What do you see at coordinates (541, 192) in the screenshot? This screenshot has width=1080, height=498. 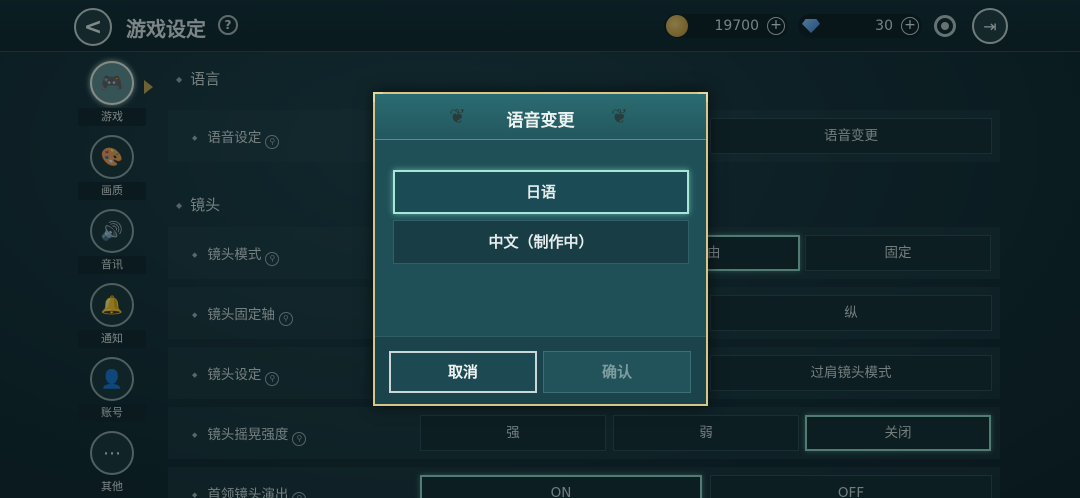 I see `language-option-japanese: 日语` at bounding box center [541, 192].